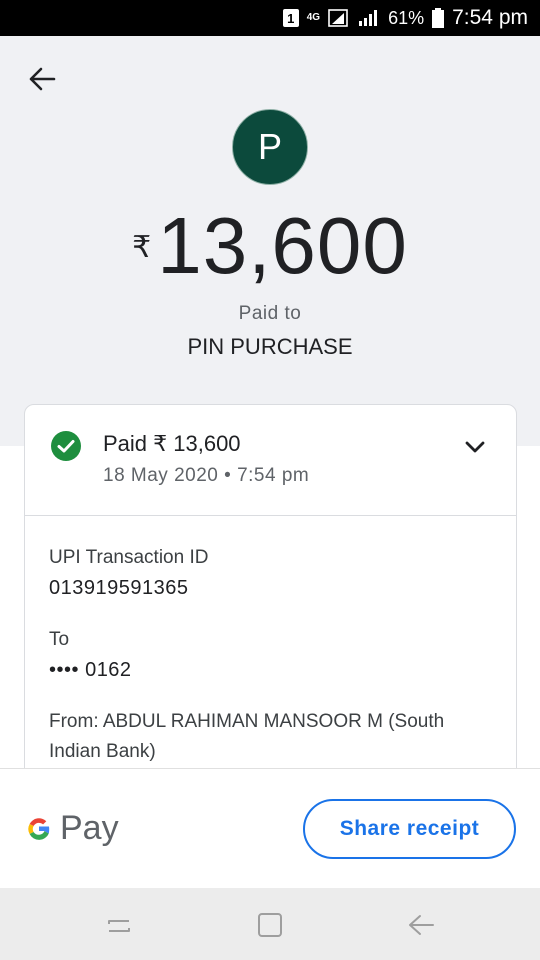 The height and width of the screenshot is (960, 540). What do you see at coordinates (129, 557) in the screenshot?
I see `upi-transaction-label: UPI Transaction ID` at bounding box center [129, 557].